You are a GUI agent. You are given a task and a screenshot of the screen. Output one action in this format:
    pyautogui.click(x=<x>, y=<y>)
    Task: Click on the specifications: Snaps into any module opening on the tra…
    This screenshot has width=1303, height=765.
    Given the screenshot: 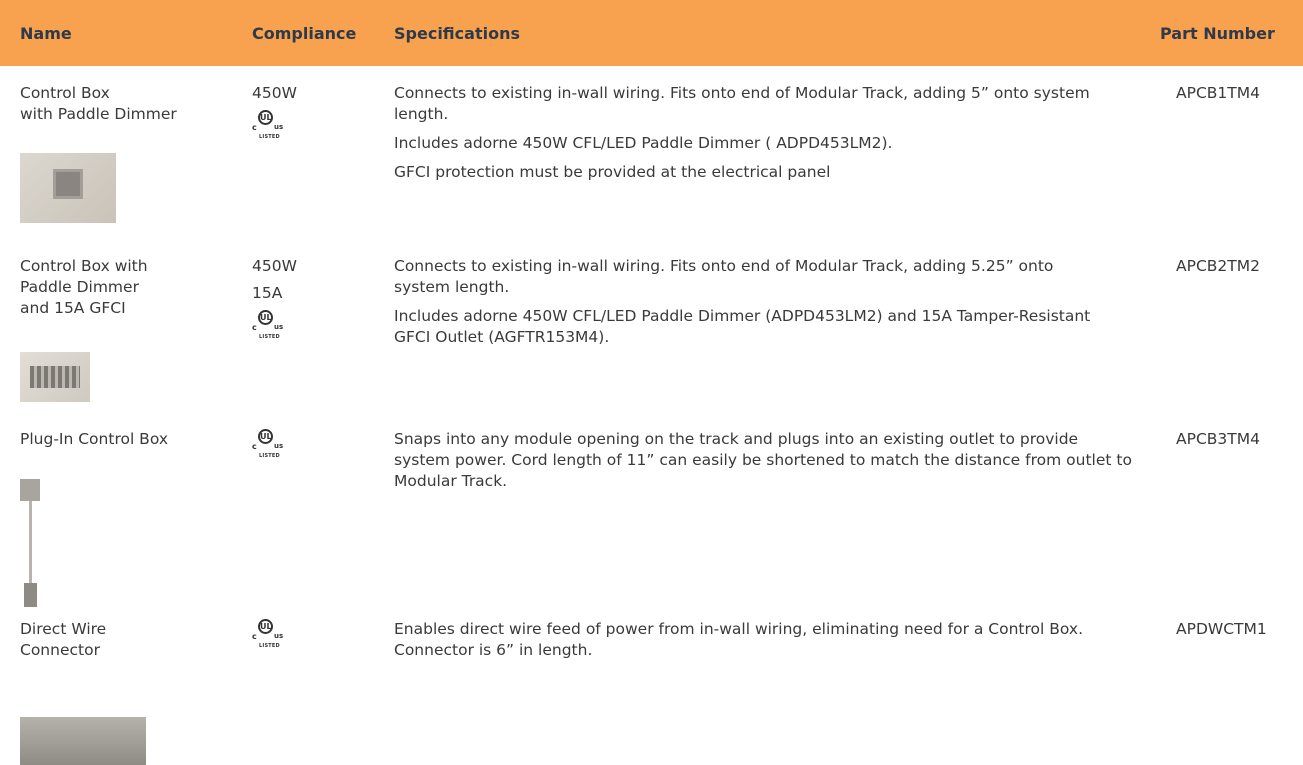 What is the action you would take?
    pyautogui.click(x=763, y=460)
    